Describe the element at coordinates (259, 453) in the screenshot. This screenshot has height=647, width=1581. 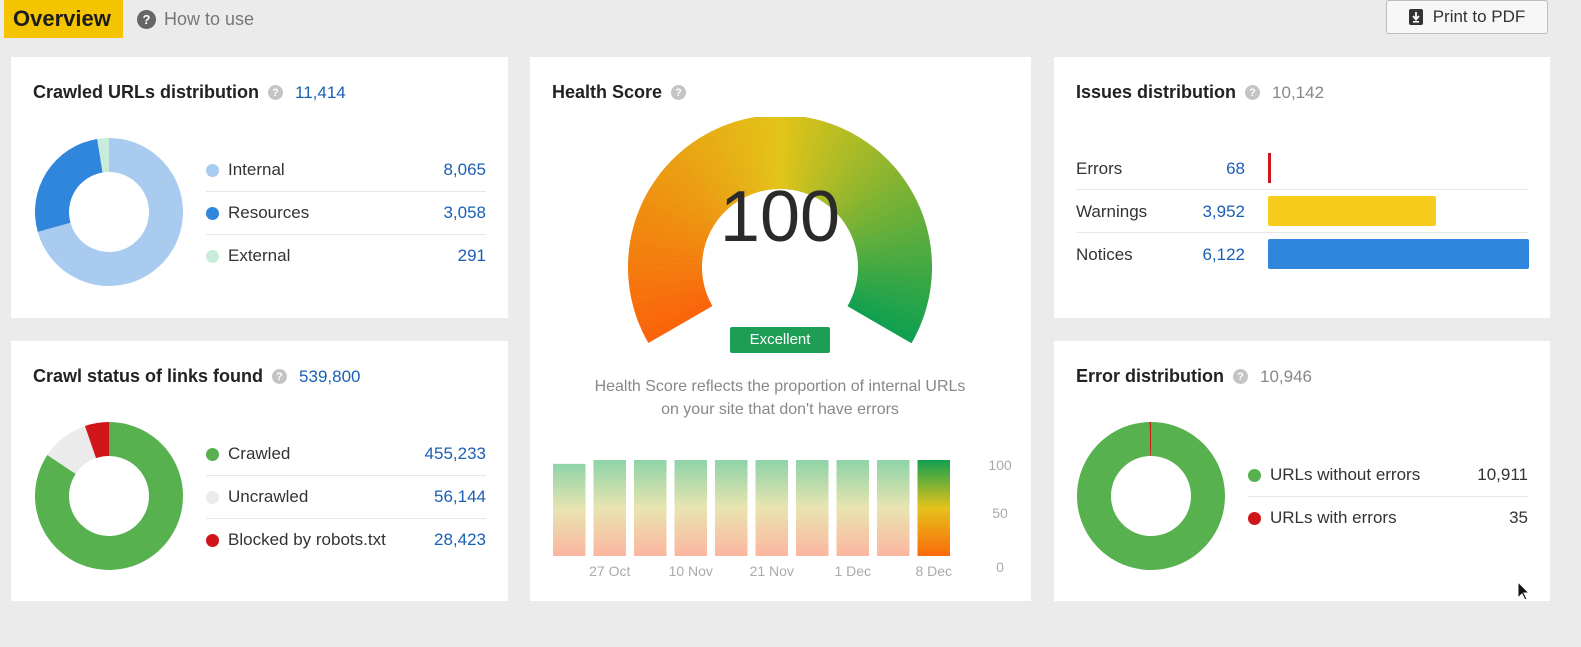
I see `legend-label: Crawled` at that location.